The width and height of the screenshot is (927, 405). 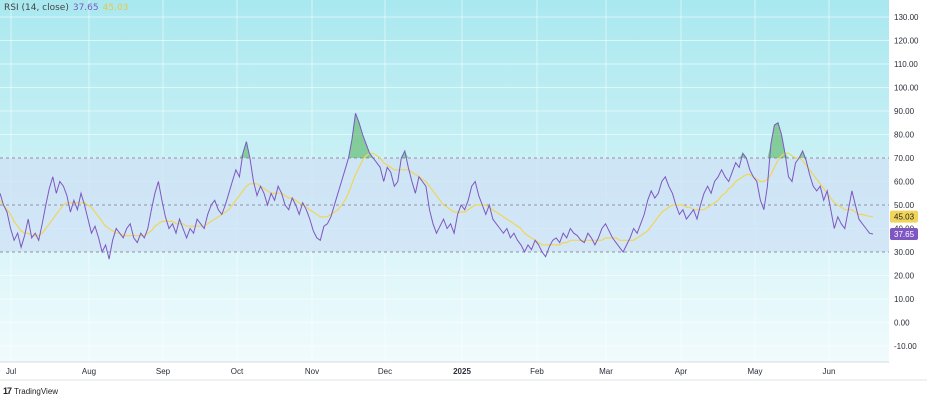 What do you see at coordinates (89, 371) in the screenshot?
I see `x-tick-label: Aug` at bounding box center [89, 371].